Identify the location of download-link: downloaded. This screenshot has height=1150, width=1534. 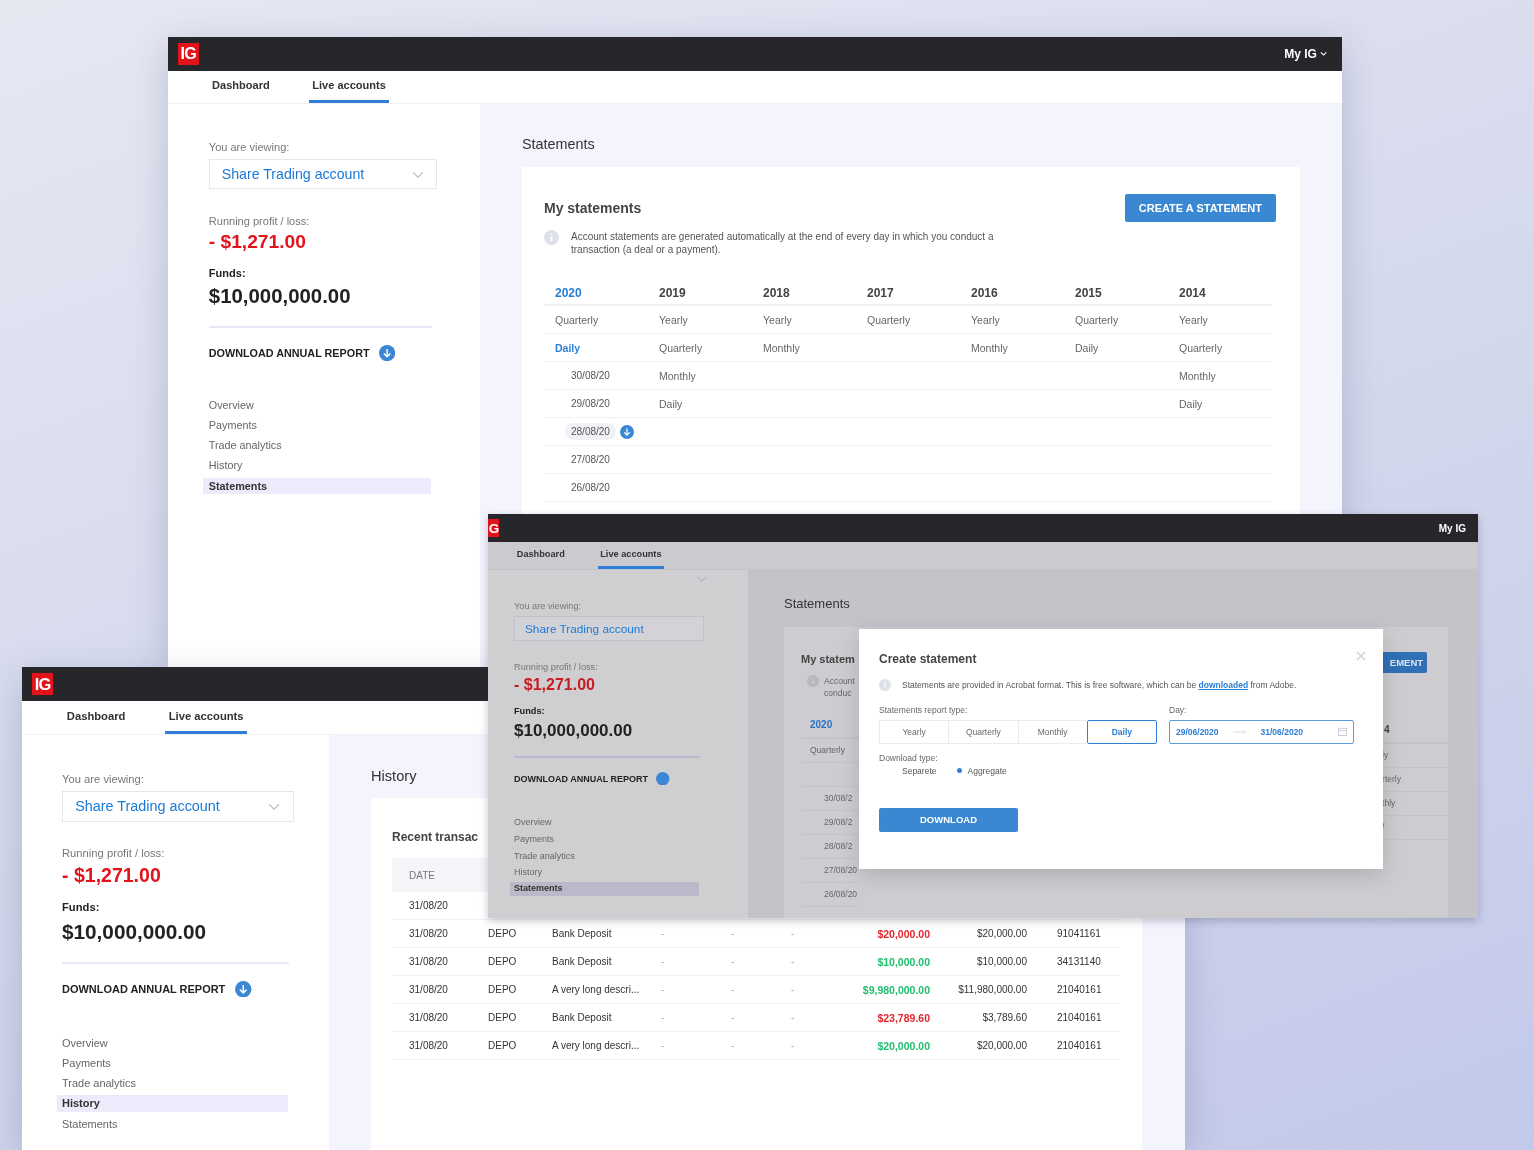
(1223, 684).